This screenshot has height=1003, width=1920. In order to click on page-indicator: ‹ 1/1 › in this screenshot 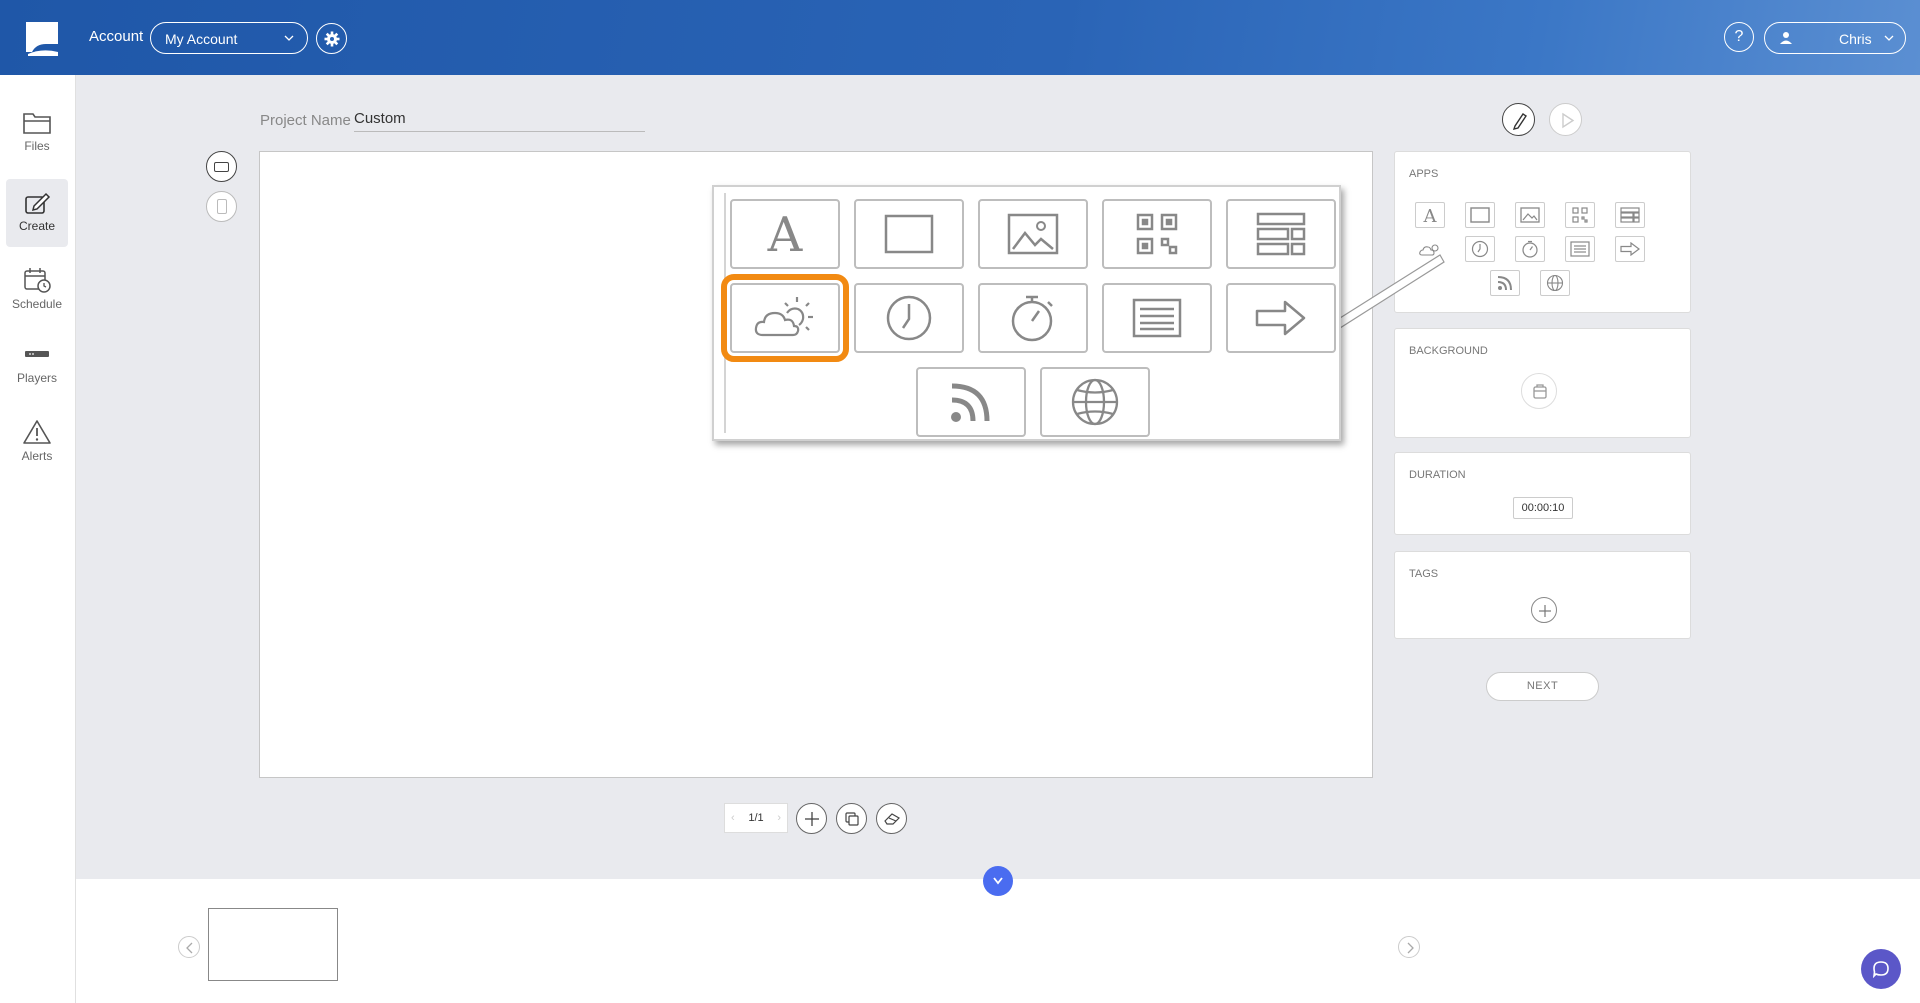, I will do `click(756, 818)`.